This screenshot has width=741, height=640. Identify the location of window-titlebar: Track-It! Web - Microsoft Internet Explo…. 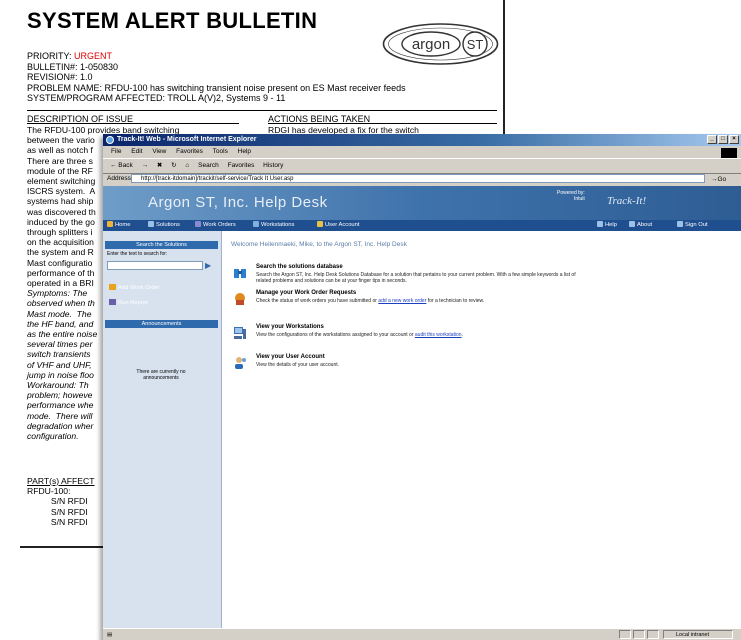
(422, 140).